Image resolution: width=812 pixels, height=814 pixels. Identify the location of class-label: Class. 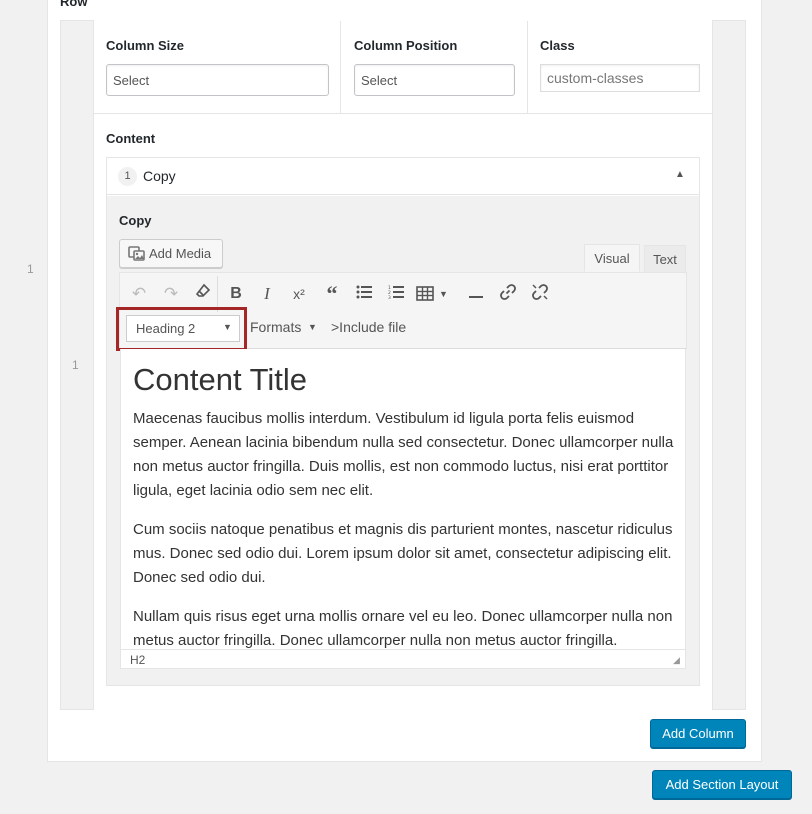
(557, 45).